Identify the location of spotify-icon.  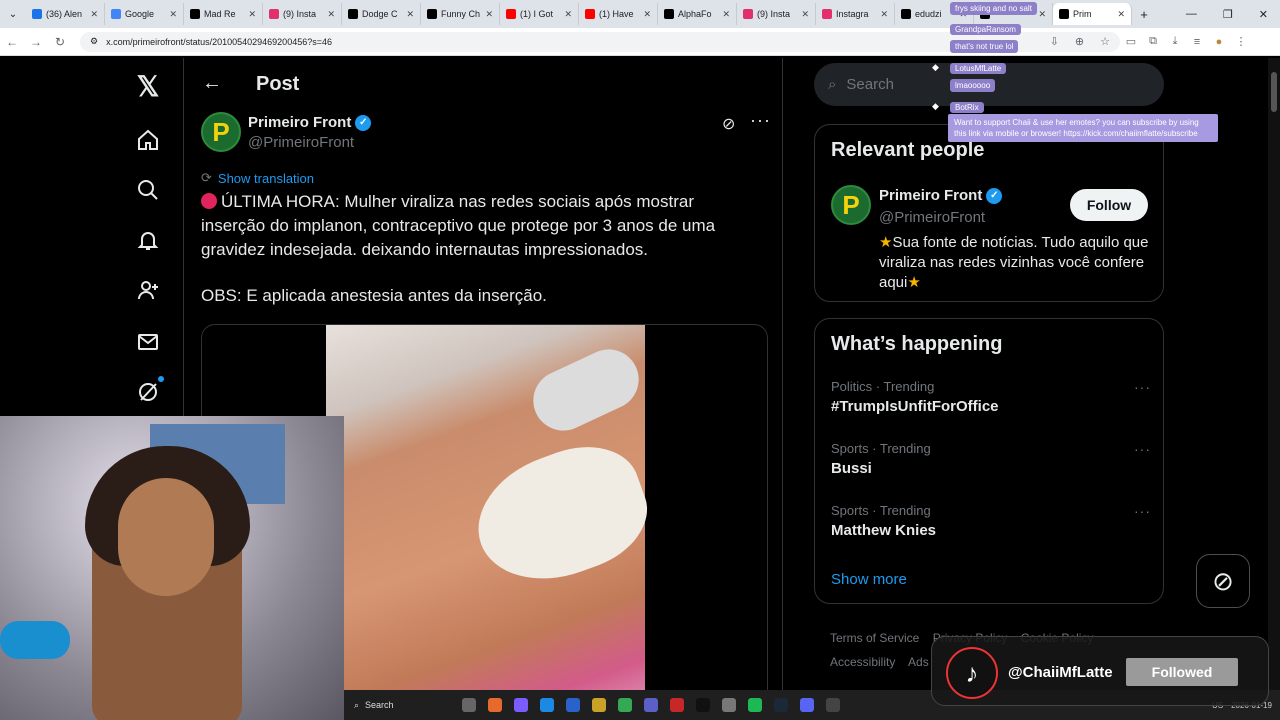
(755, 705).